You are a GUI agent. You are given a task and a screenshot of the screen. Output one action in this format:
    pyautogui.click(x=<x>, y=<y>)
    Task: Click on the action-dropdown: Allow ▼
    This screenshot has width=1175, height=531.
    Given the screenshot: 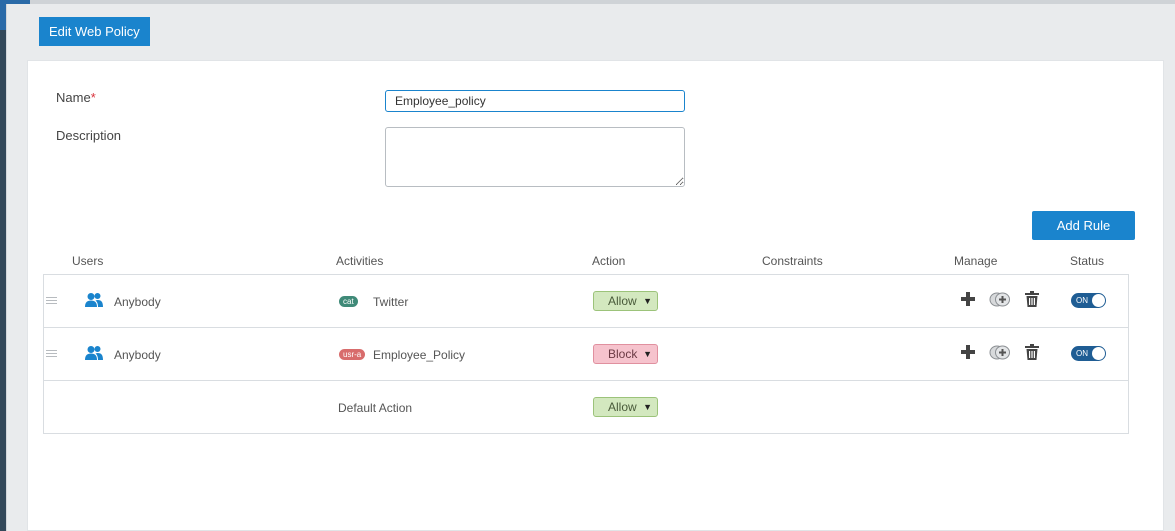 What is the action you would take?
    pyautogui.click(x=625, y=301)
    